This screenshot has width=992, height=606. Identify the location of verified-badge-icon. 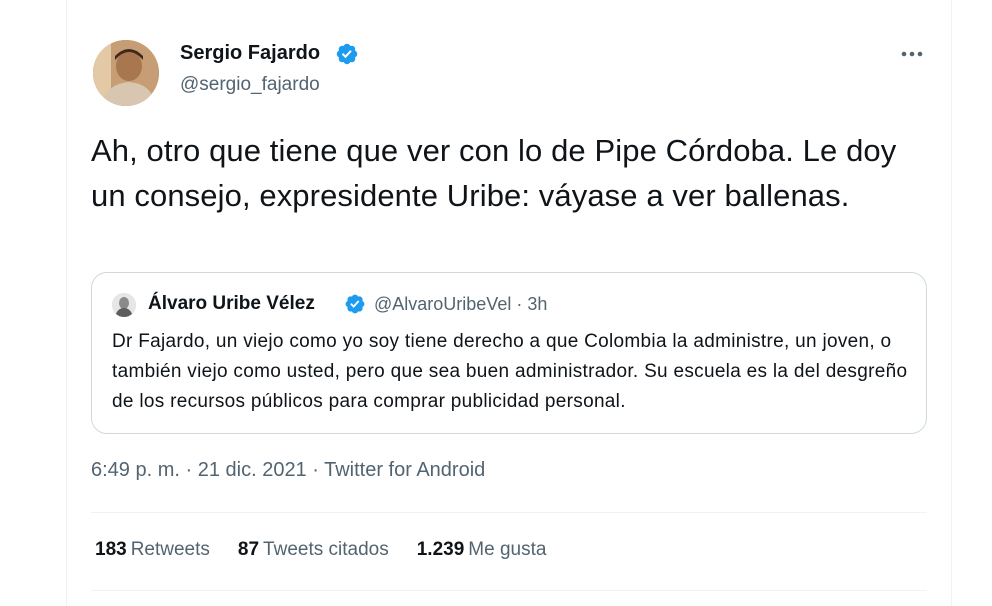
(347, 54).